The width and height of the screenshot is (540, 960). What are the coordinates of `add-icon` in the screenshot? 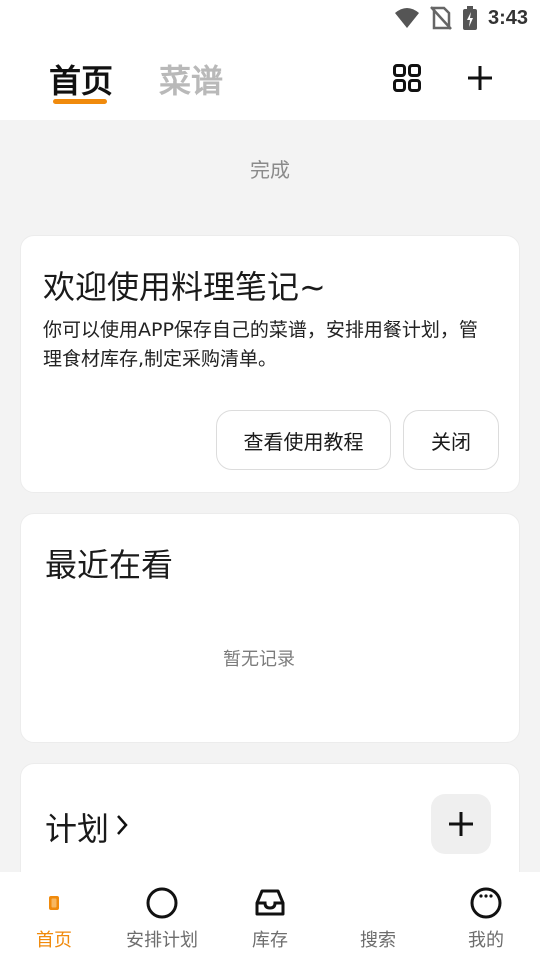 It's located at (461, 824).